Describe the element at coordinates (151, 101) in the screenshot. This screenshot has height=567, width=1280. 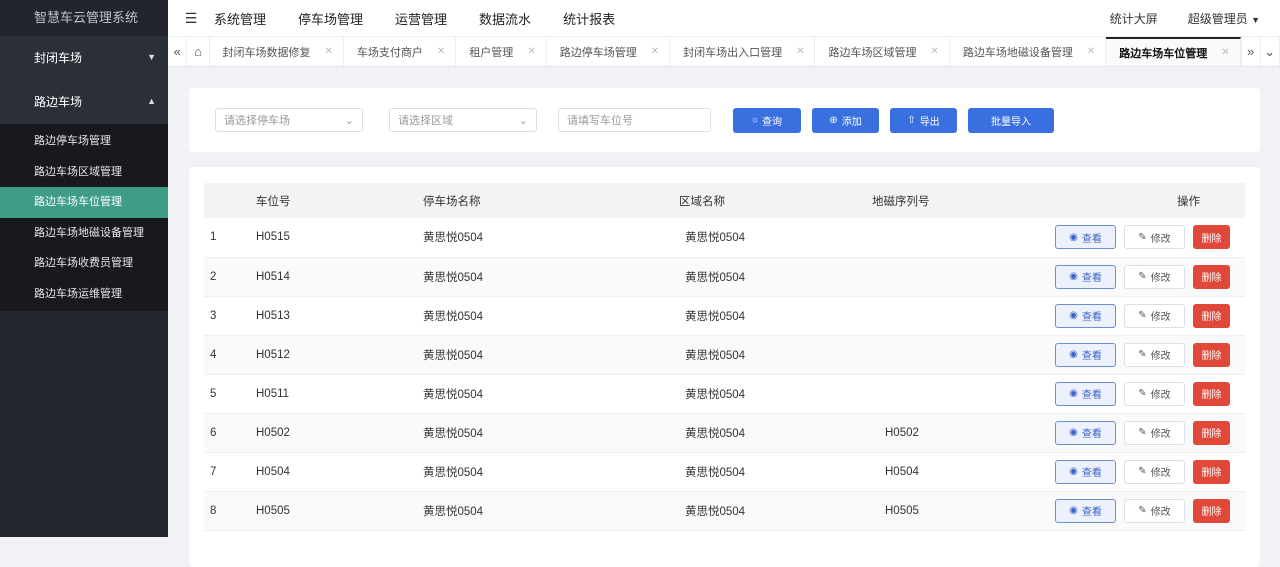
I see `caret-up-icon: ▲` at that location.